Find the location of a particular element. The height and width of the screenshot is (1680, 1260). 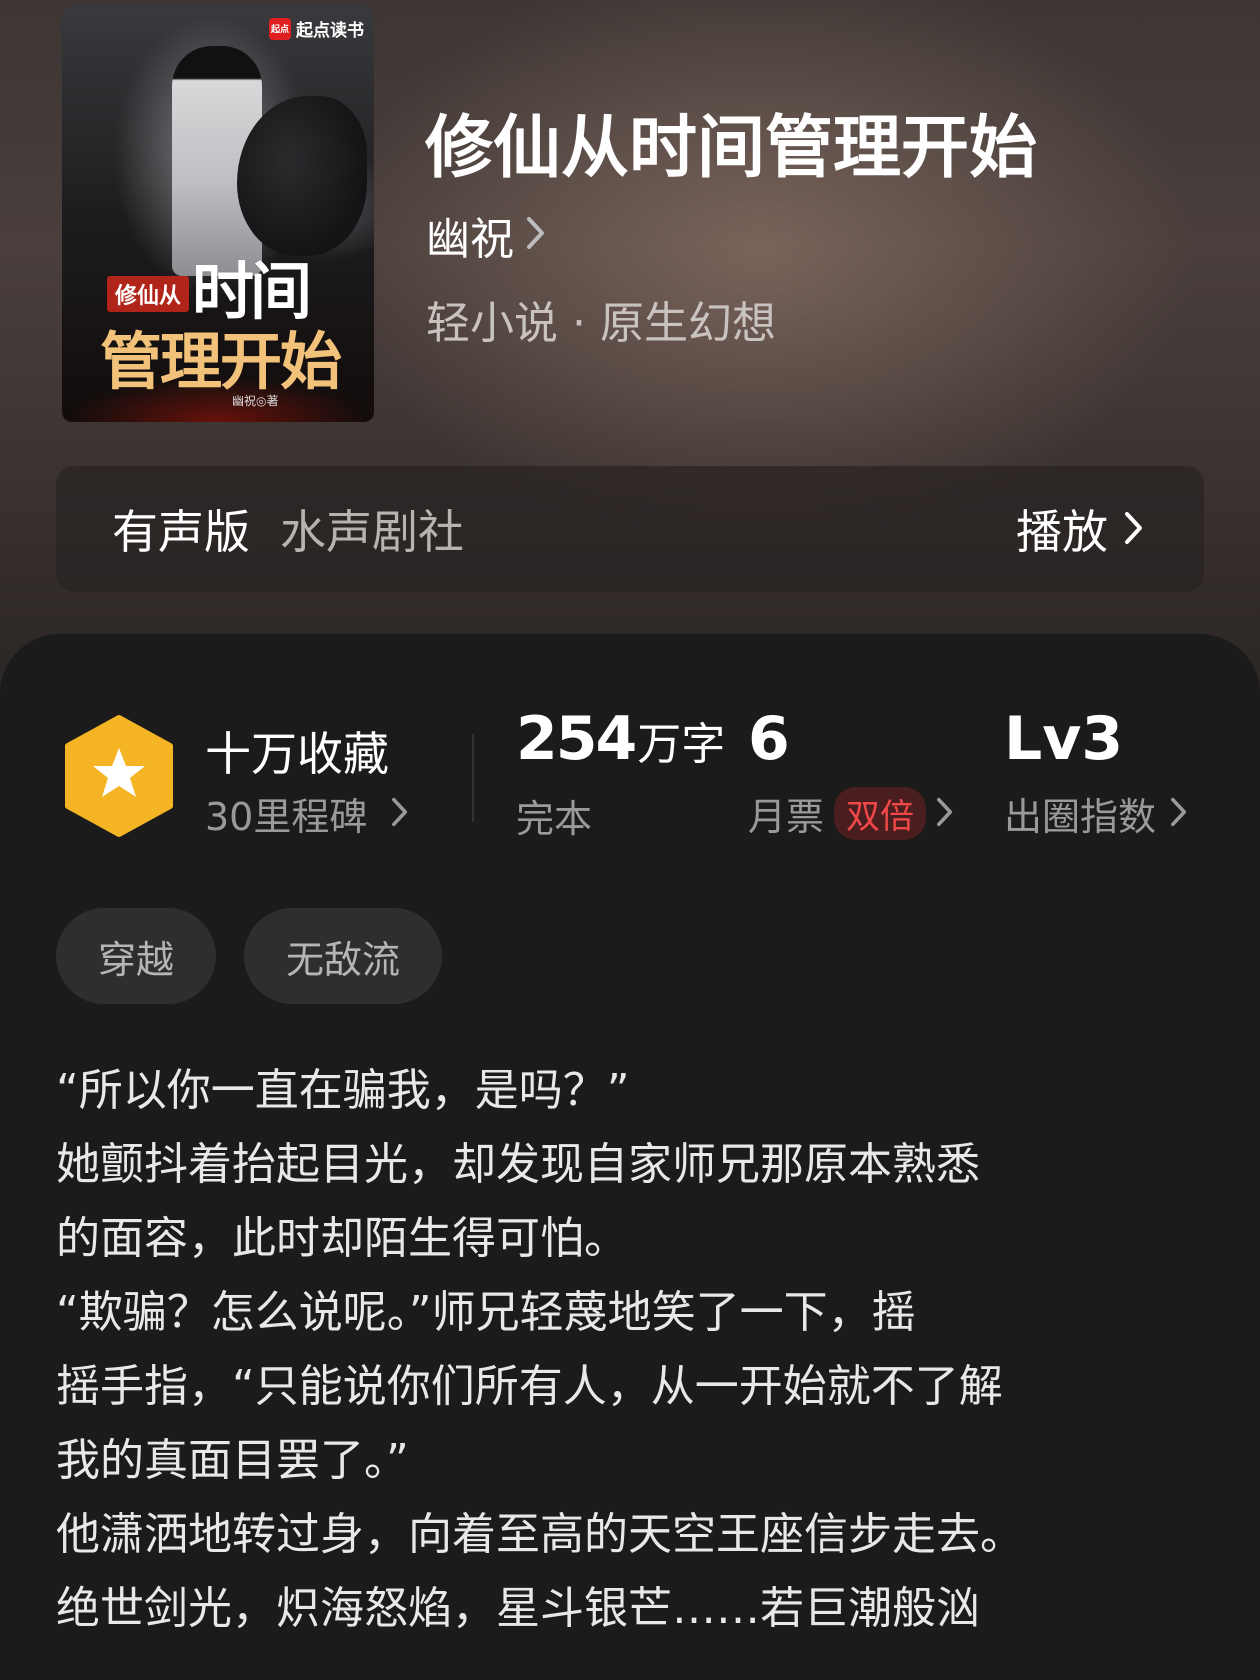

double-badge: 双倍 is located at coordinates (880, 813).